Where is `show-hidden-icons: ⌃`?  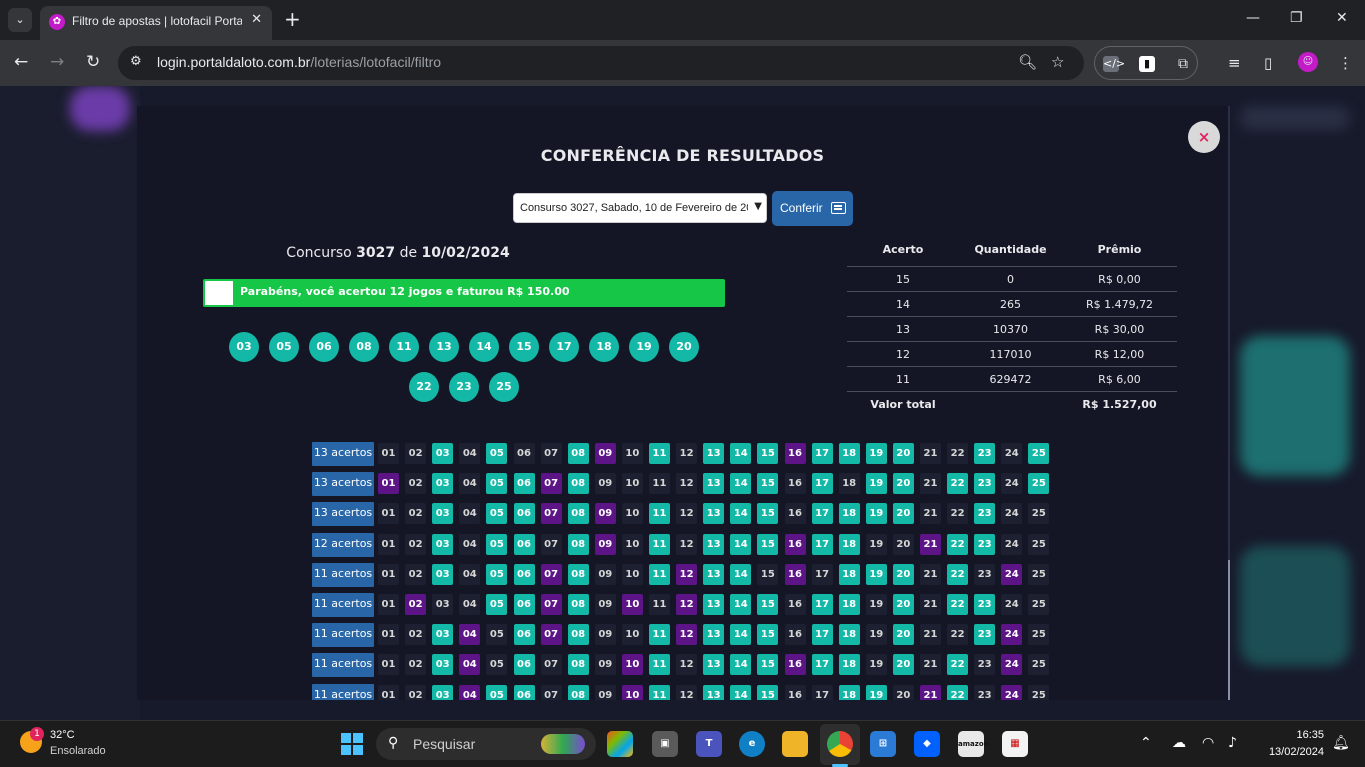 show-hidden-icons: ⌃ is located at coordinates (1146, 743).